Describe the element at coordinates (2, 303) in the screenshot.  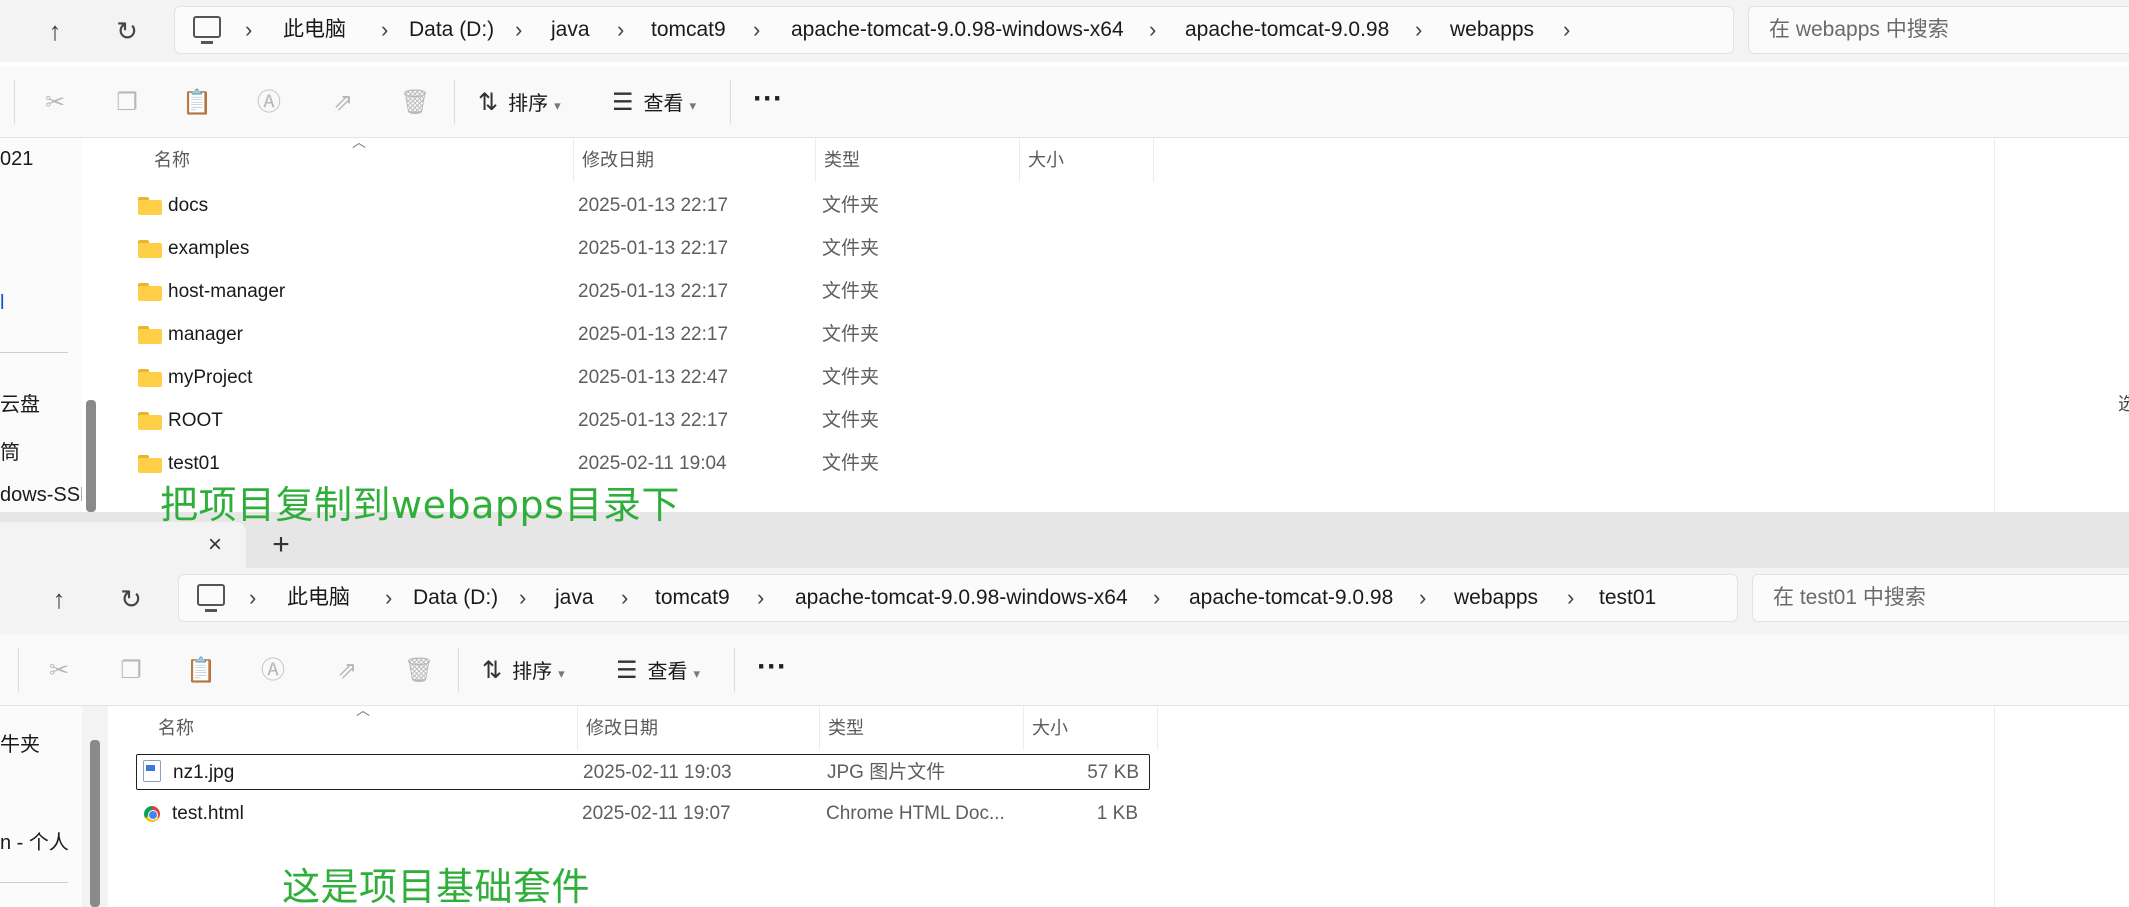
I see `nav-pane-item: l` at that location.